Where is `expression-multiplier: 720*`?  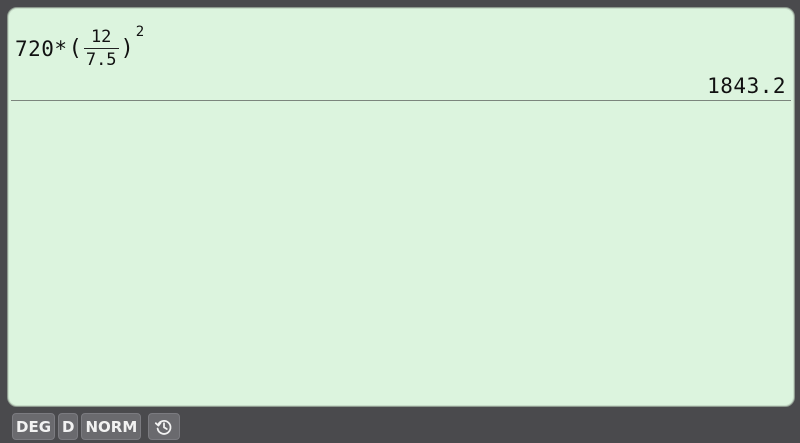
expression-multiplier: 720* is located at coordinates (41, 48).